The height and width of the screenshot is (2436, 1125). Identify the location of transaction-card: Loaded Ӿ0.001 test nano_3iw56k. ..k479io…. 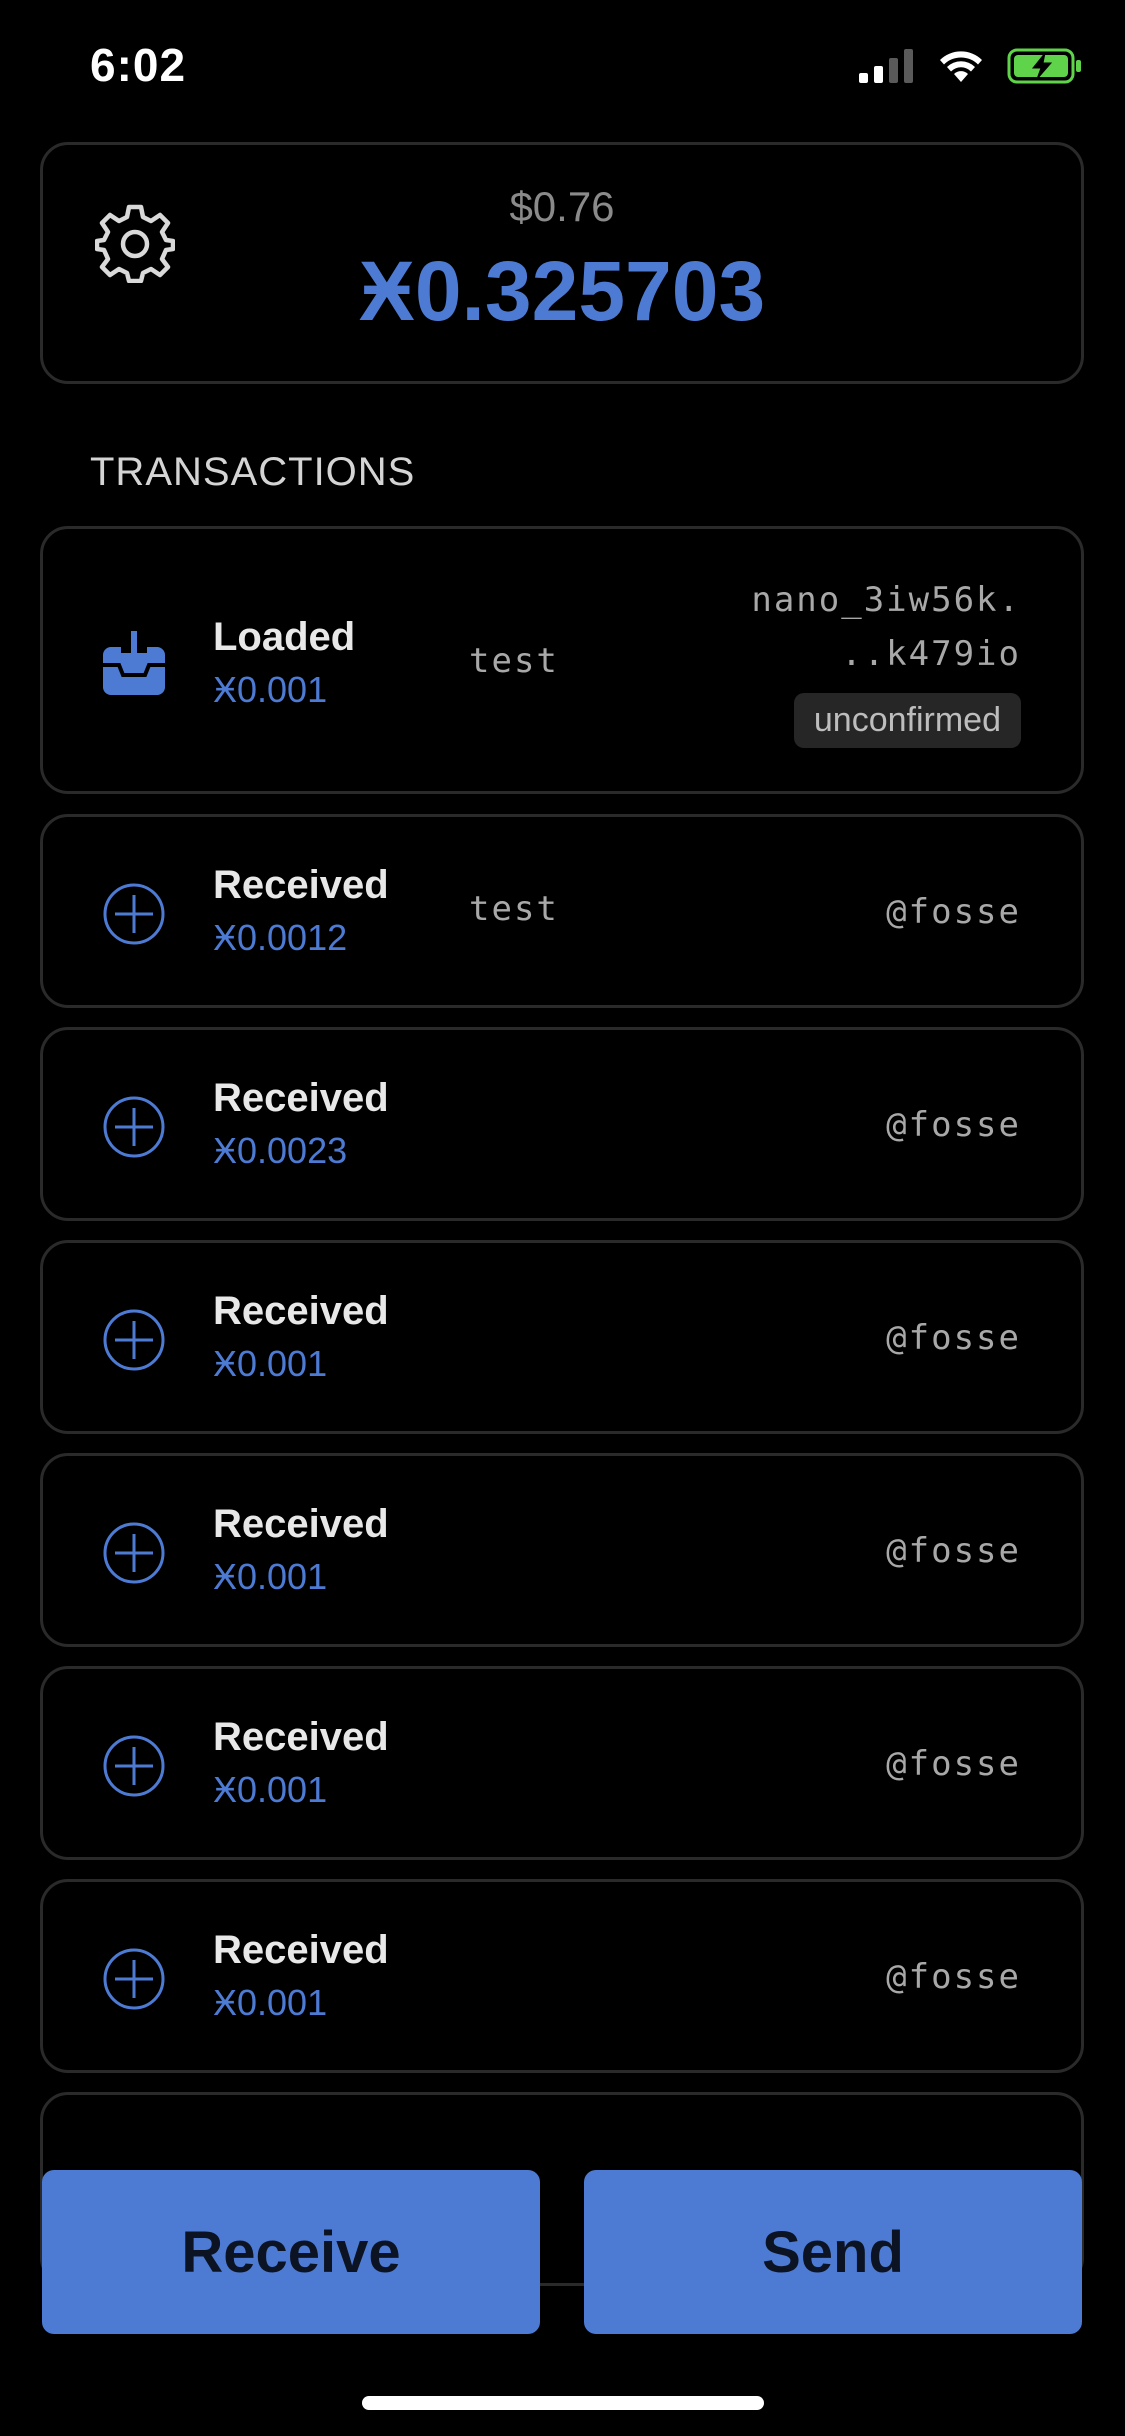
(562, 660).